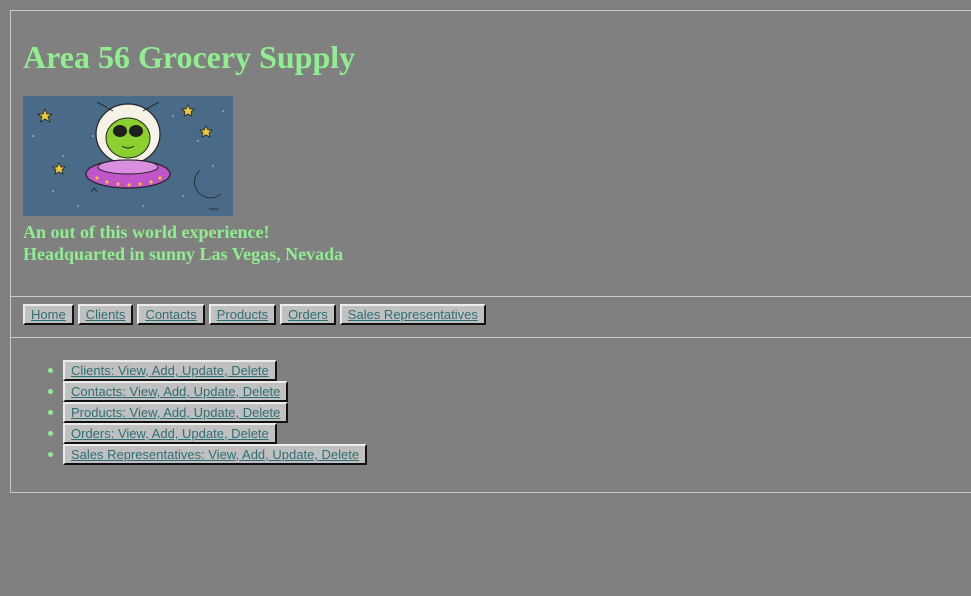  I want to click on list-item: Orders: View, Add, Update, Delete, so click(189, 433).